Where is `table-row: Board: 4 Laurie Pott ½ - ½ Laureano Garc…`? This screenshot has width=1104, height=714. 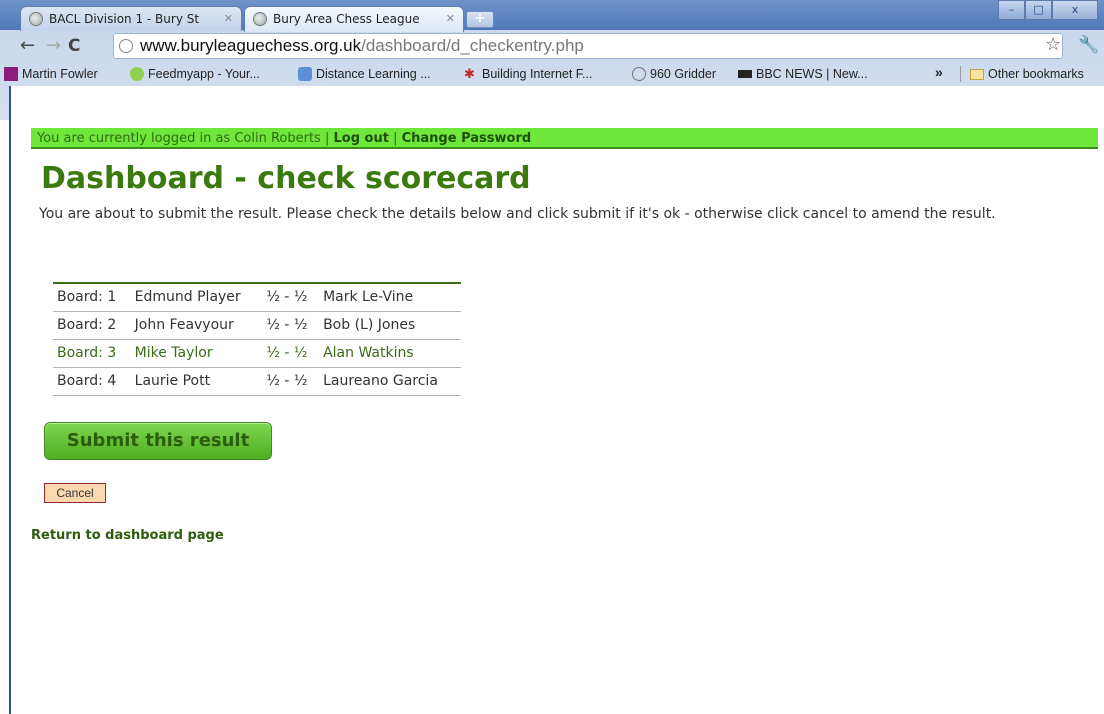
table-row: Board: 4 Laurie Pott ½ - ½ Laureano Garc… is located at coordinates (257, 381).